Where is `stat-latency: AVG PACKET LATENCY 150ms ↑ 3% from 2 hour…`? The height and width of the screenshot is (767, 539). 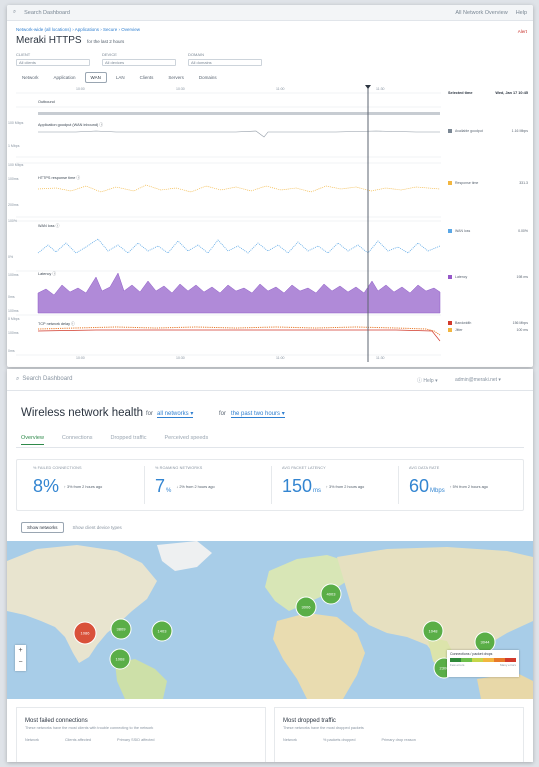 stat-latency: AVG PACKET LATENCY 150ms ↑ 3% from 2 hour… is located at coordinates (323, 481).